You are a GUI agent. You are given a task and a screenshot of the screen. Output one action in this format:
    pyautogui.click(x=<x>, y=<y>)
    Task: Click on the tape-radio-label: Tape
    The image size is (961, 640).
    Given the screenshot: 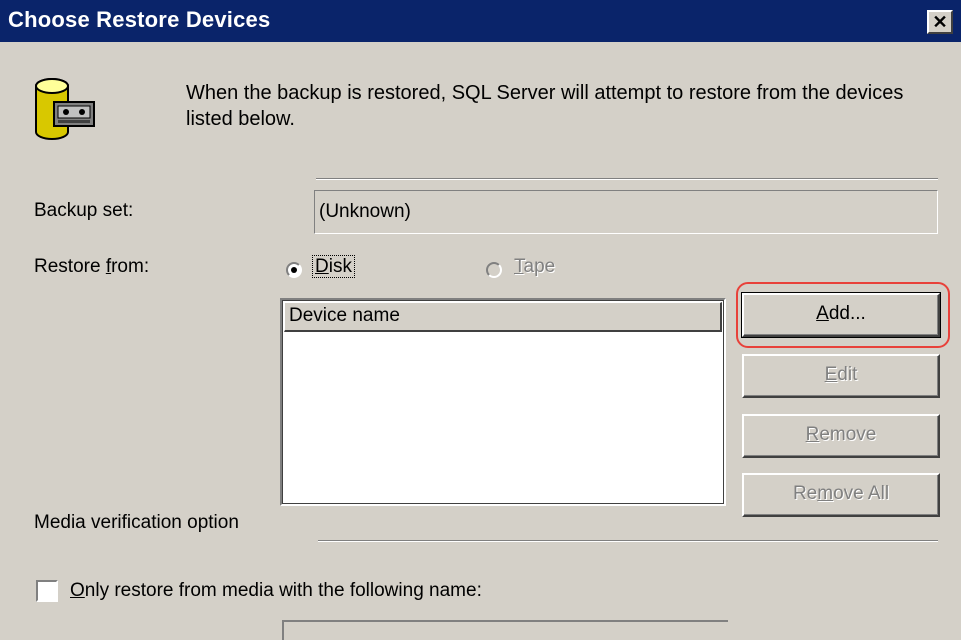 What is the action you would take?
    pyautogui.click(x=534, y=267)
    